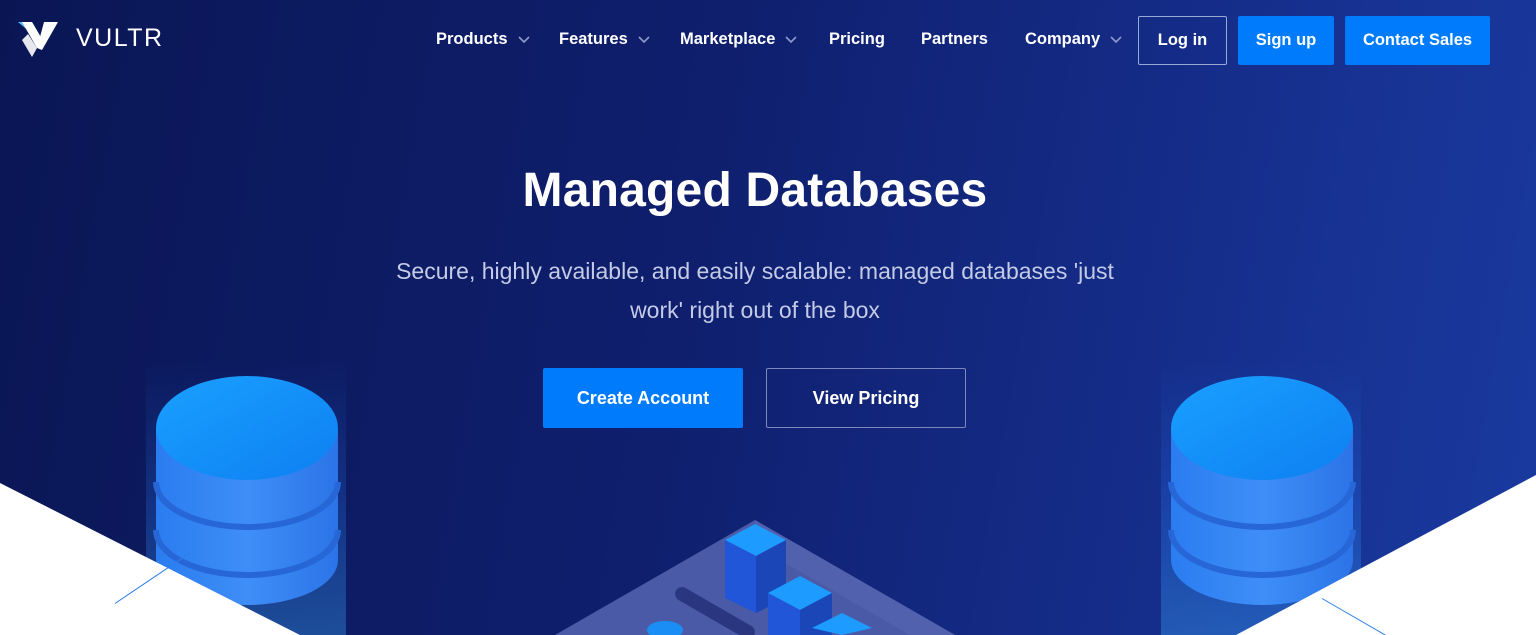  I want to click on brand-logo: VULTR, so click(91, 38).